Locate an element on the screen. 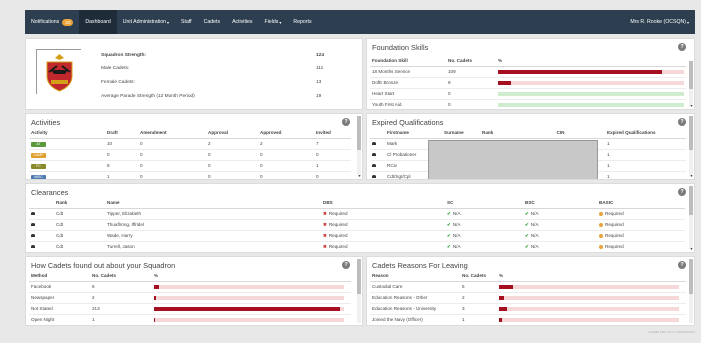 This screenshot has width=701, height=343. cadet-count: 0 is located at coordinates (471, 94).